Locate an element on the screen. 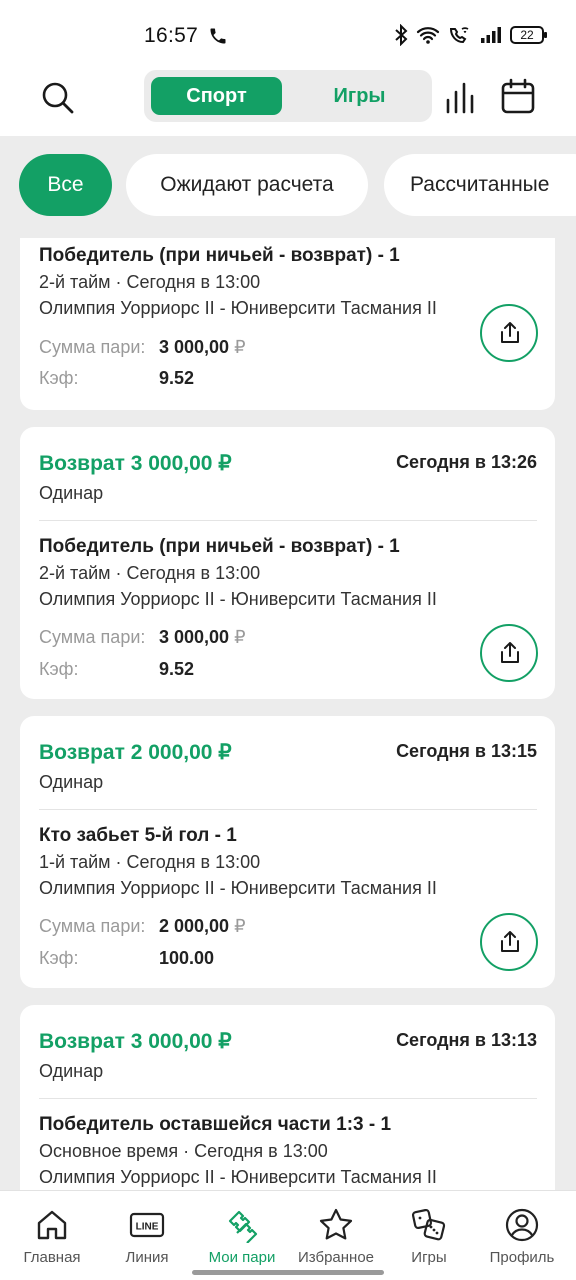 The width and height of the screenshot is (576, 1280). tab-sport: Спорт is located at coordinates (216, 96).